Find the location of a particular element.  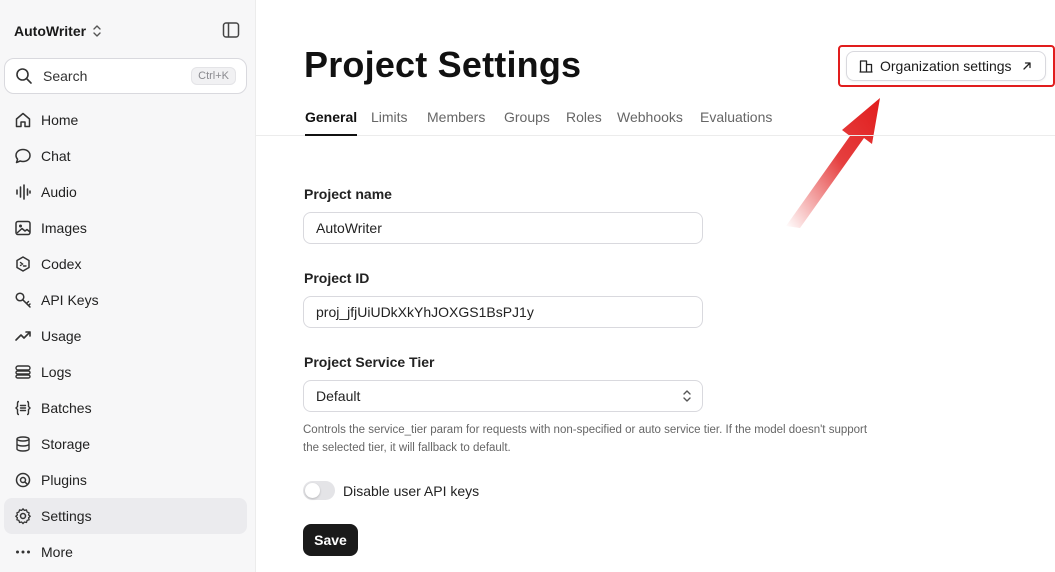

search-shortcut-badge: Ctrl+K is located at coordinates (213, 76).